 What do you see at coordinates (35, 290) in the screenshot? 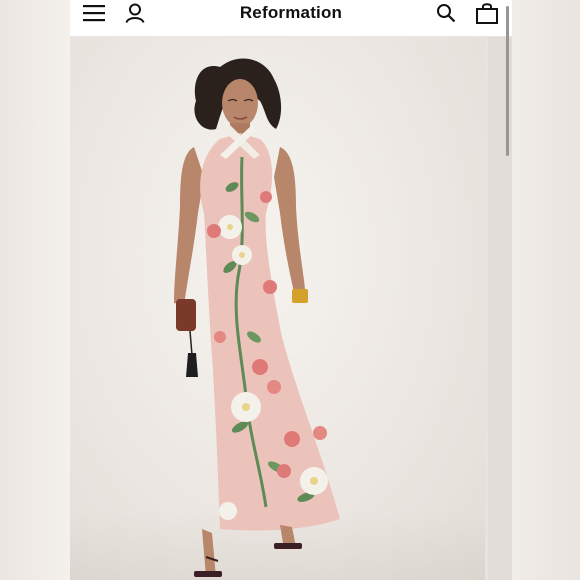
I see `background-left` at bounding box center [35, 290].